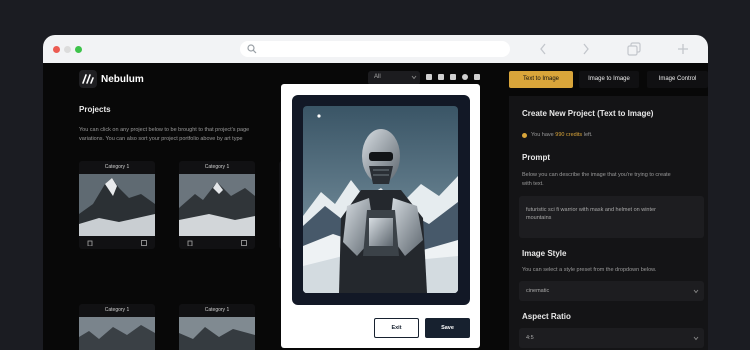  Describe the element at coordinates (541, 79) in the screenshot. I see `tab-text-to-image: Text to Image` at that location.